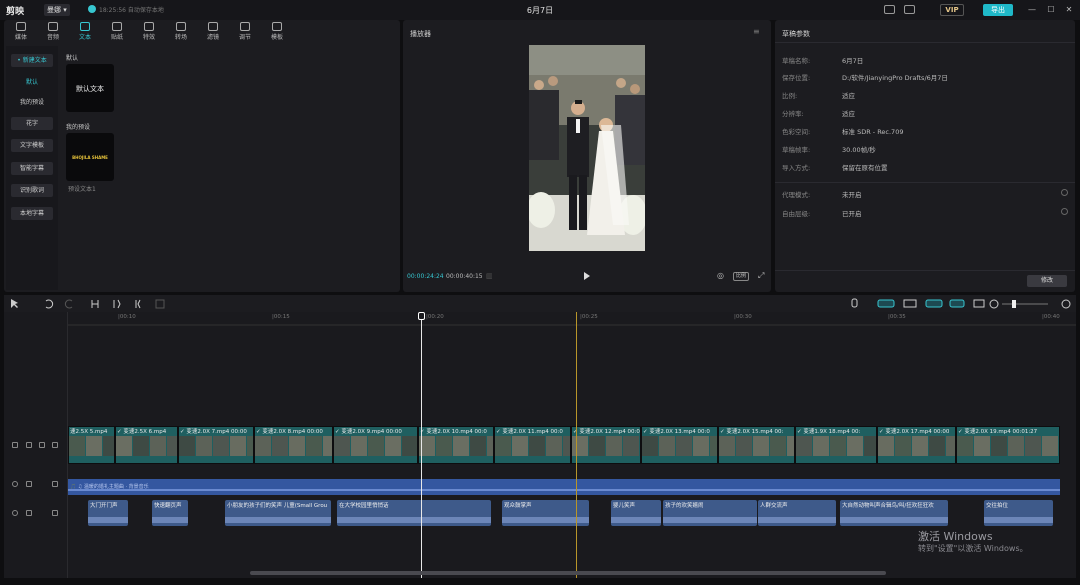 Image resolution: width=1080 pixels, height=585 pixels. I want to click on tool-sticker: 贴纸, so click(117, 31).